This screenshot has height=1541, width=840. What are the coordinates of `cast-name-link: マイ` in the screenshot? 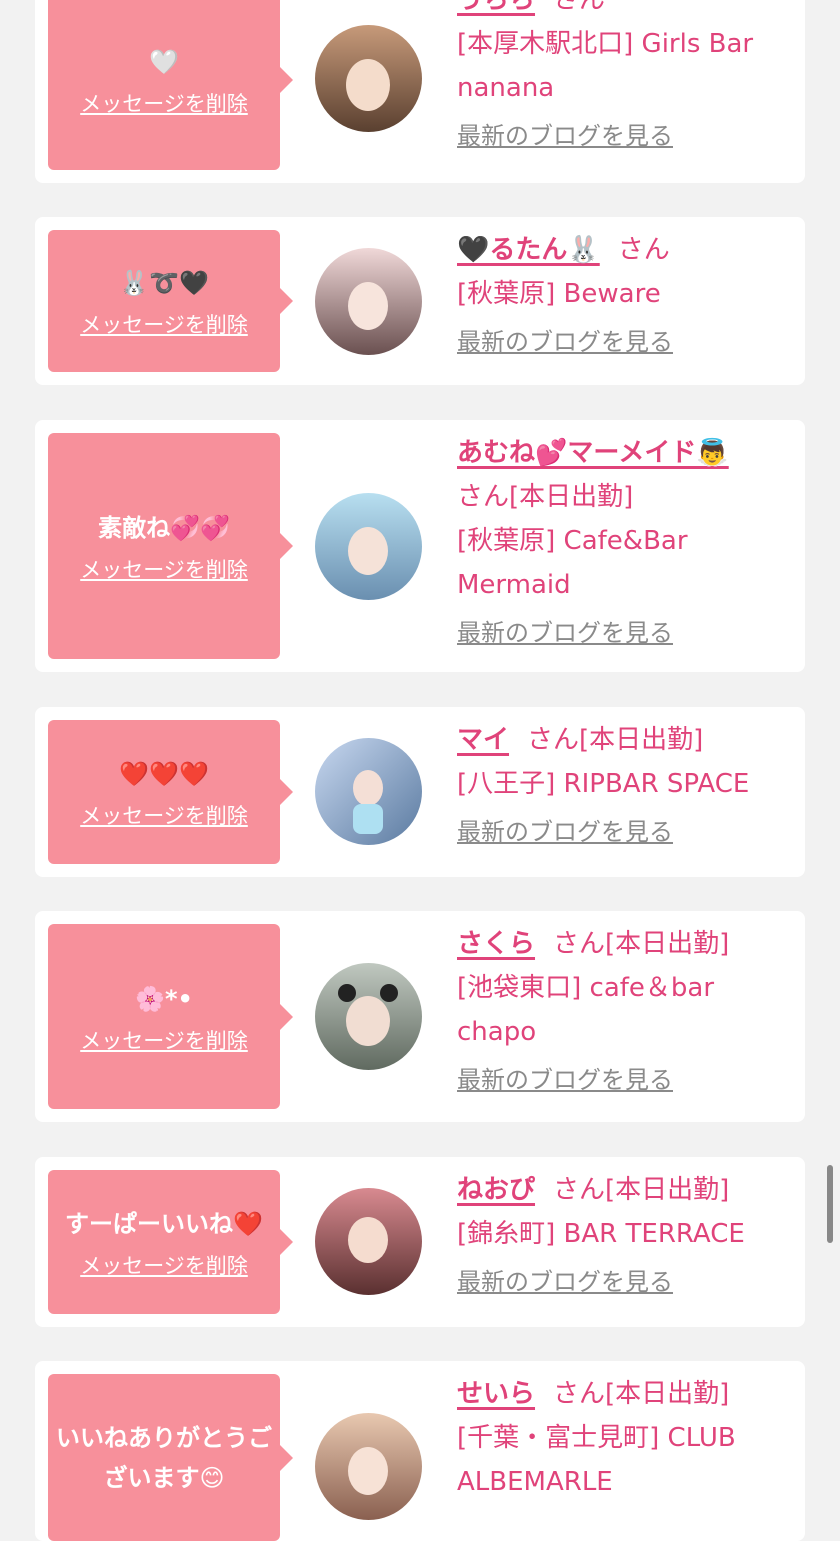 It's located at (483, 740).